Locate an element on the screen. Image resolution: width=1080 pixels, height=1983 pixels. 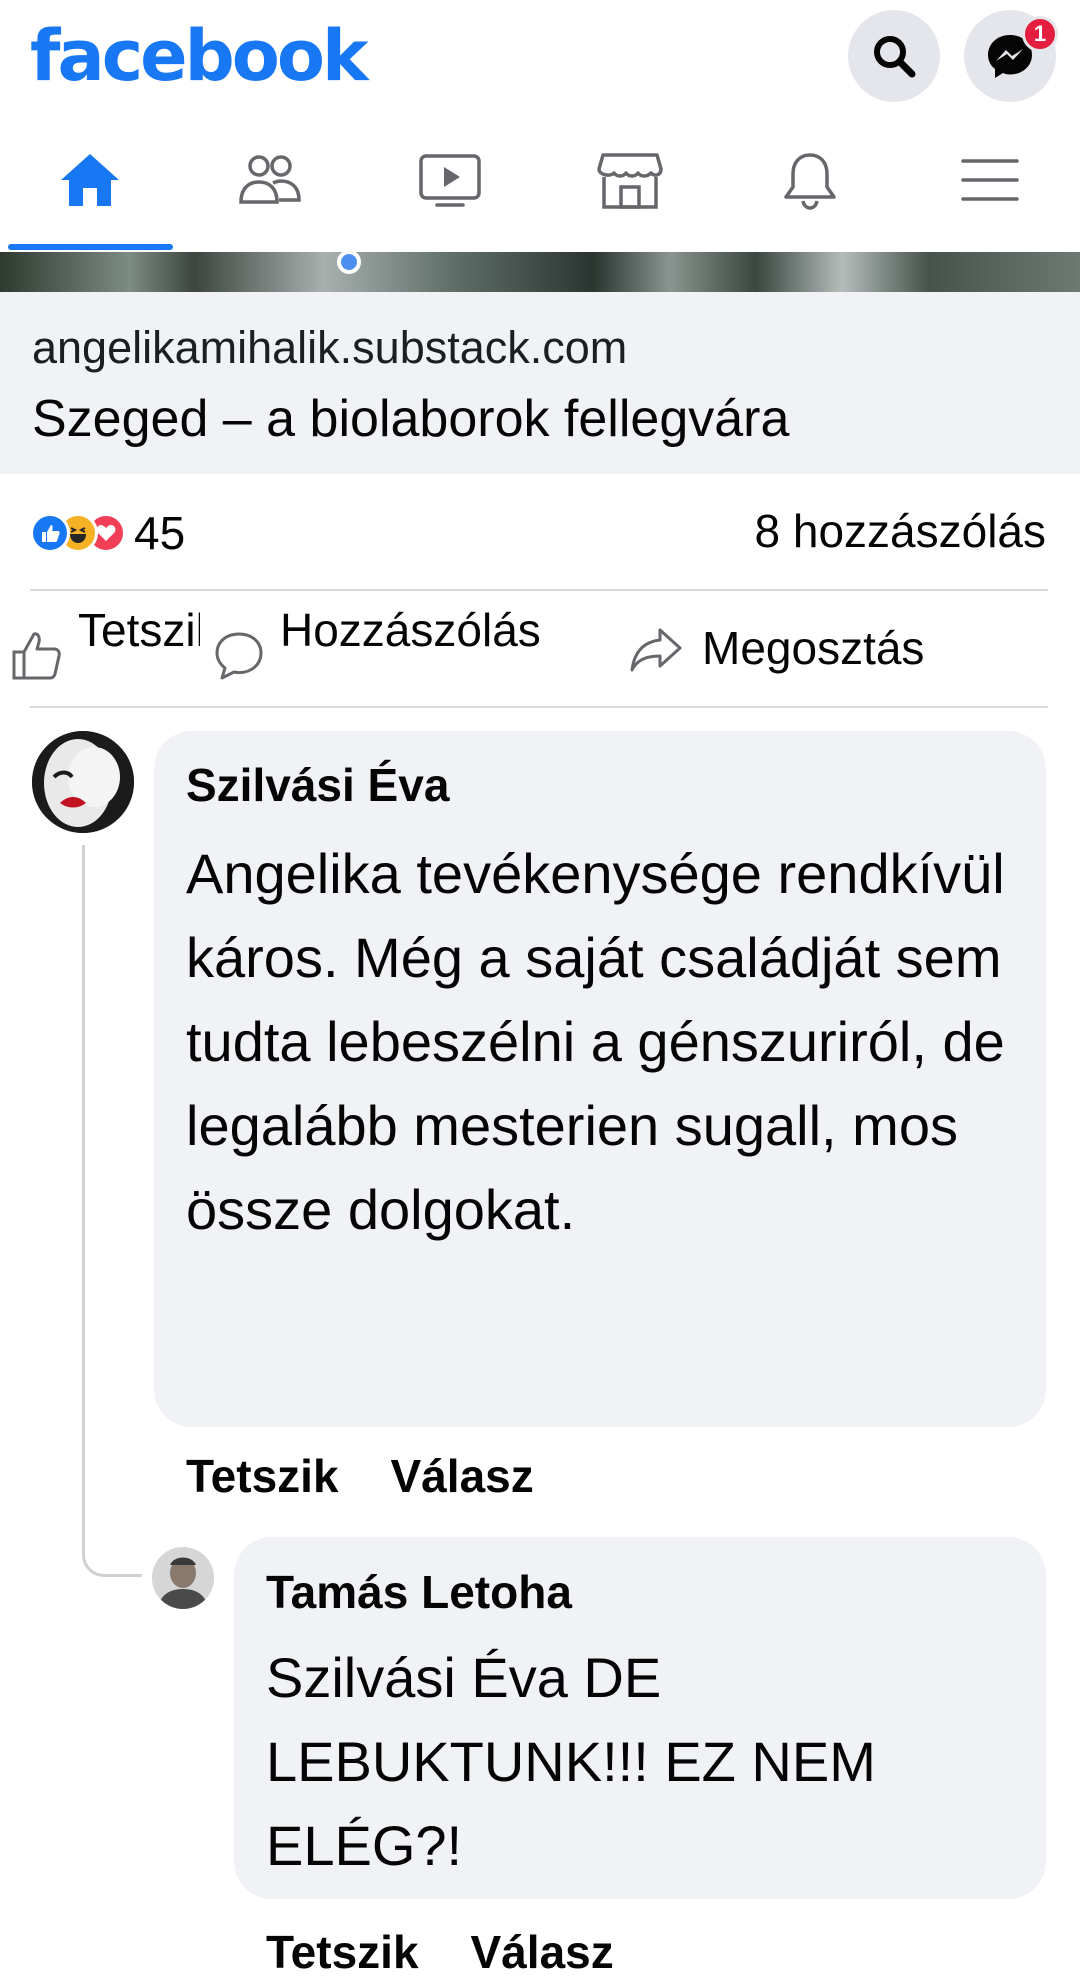
tab-menu is located at coordinates (990, 180).